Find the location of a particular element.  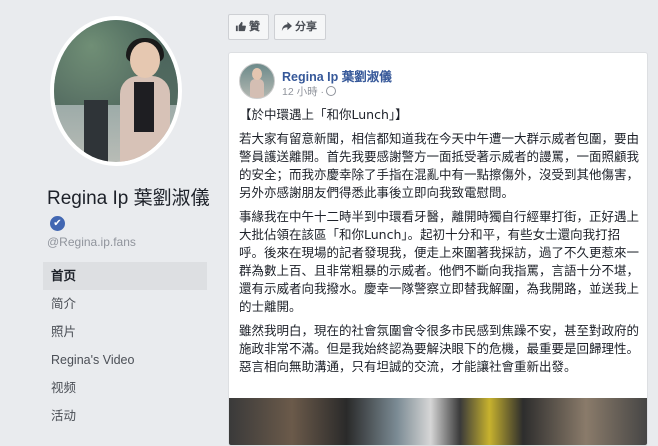

nav-item-about: 简介 is located at coordinates (125, 304).